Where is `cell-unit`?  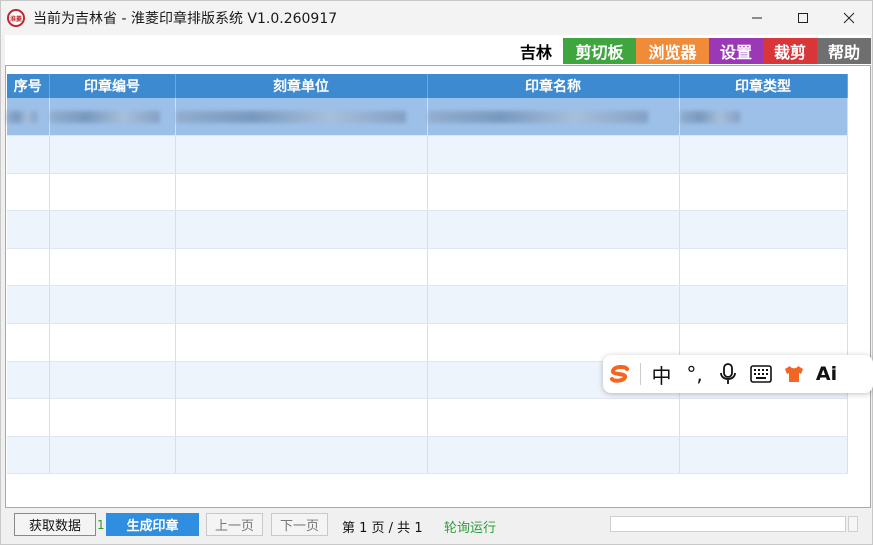
cell-unit is located at coordinates (301, 117).